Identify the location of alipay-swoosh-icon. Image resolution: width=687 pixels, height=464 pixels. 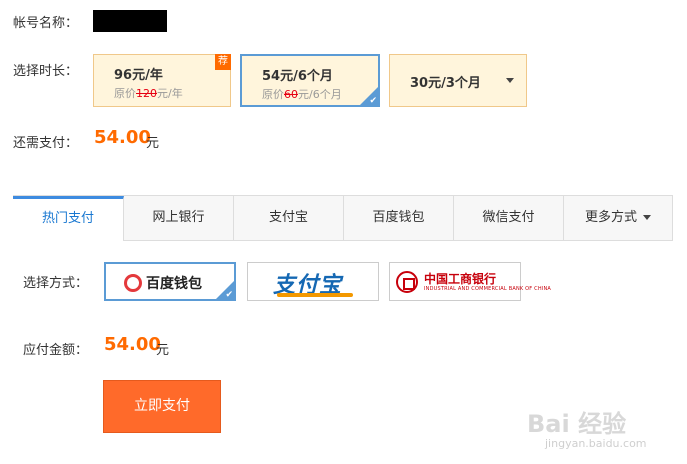
(315, 295).